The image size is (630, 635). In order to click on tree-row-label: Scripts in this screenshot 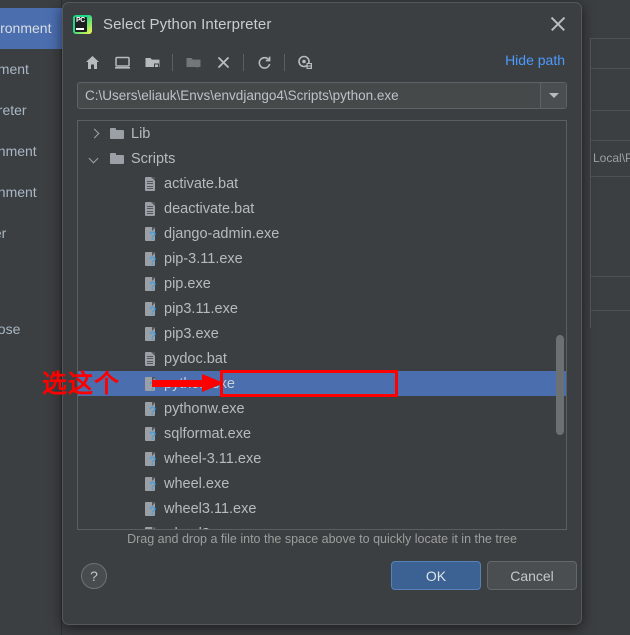, I will do `click(153, 158)`.